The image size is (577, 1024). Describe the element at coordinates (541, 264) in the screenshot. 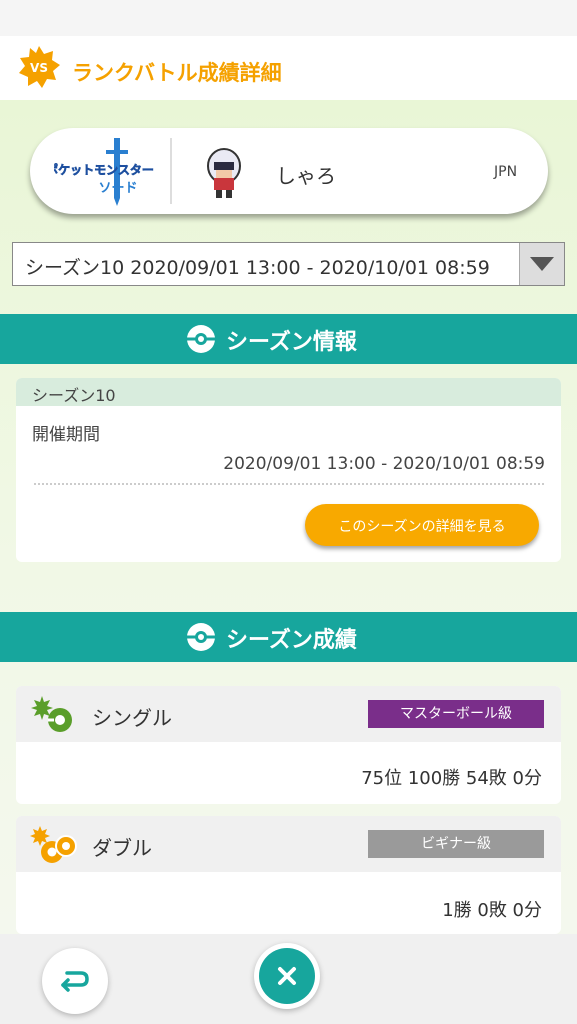

I see `dropdown-arrow-icon` at that location.